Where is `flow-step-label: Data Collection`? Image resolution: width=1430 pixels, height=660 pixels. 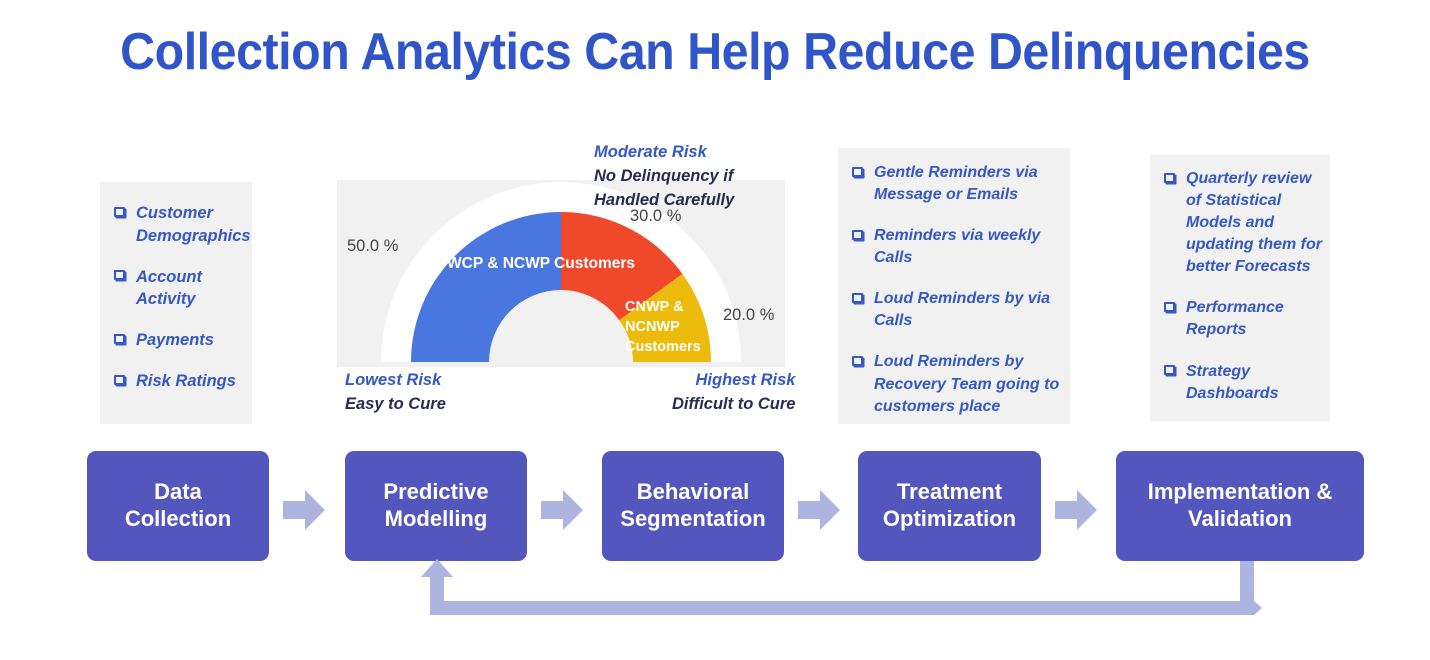 flow-step-label: Data Collection is located at coordinates (178, 506).